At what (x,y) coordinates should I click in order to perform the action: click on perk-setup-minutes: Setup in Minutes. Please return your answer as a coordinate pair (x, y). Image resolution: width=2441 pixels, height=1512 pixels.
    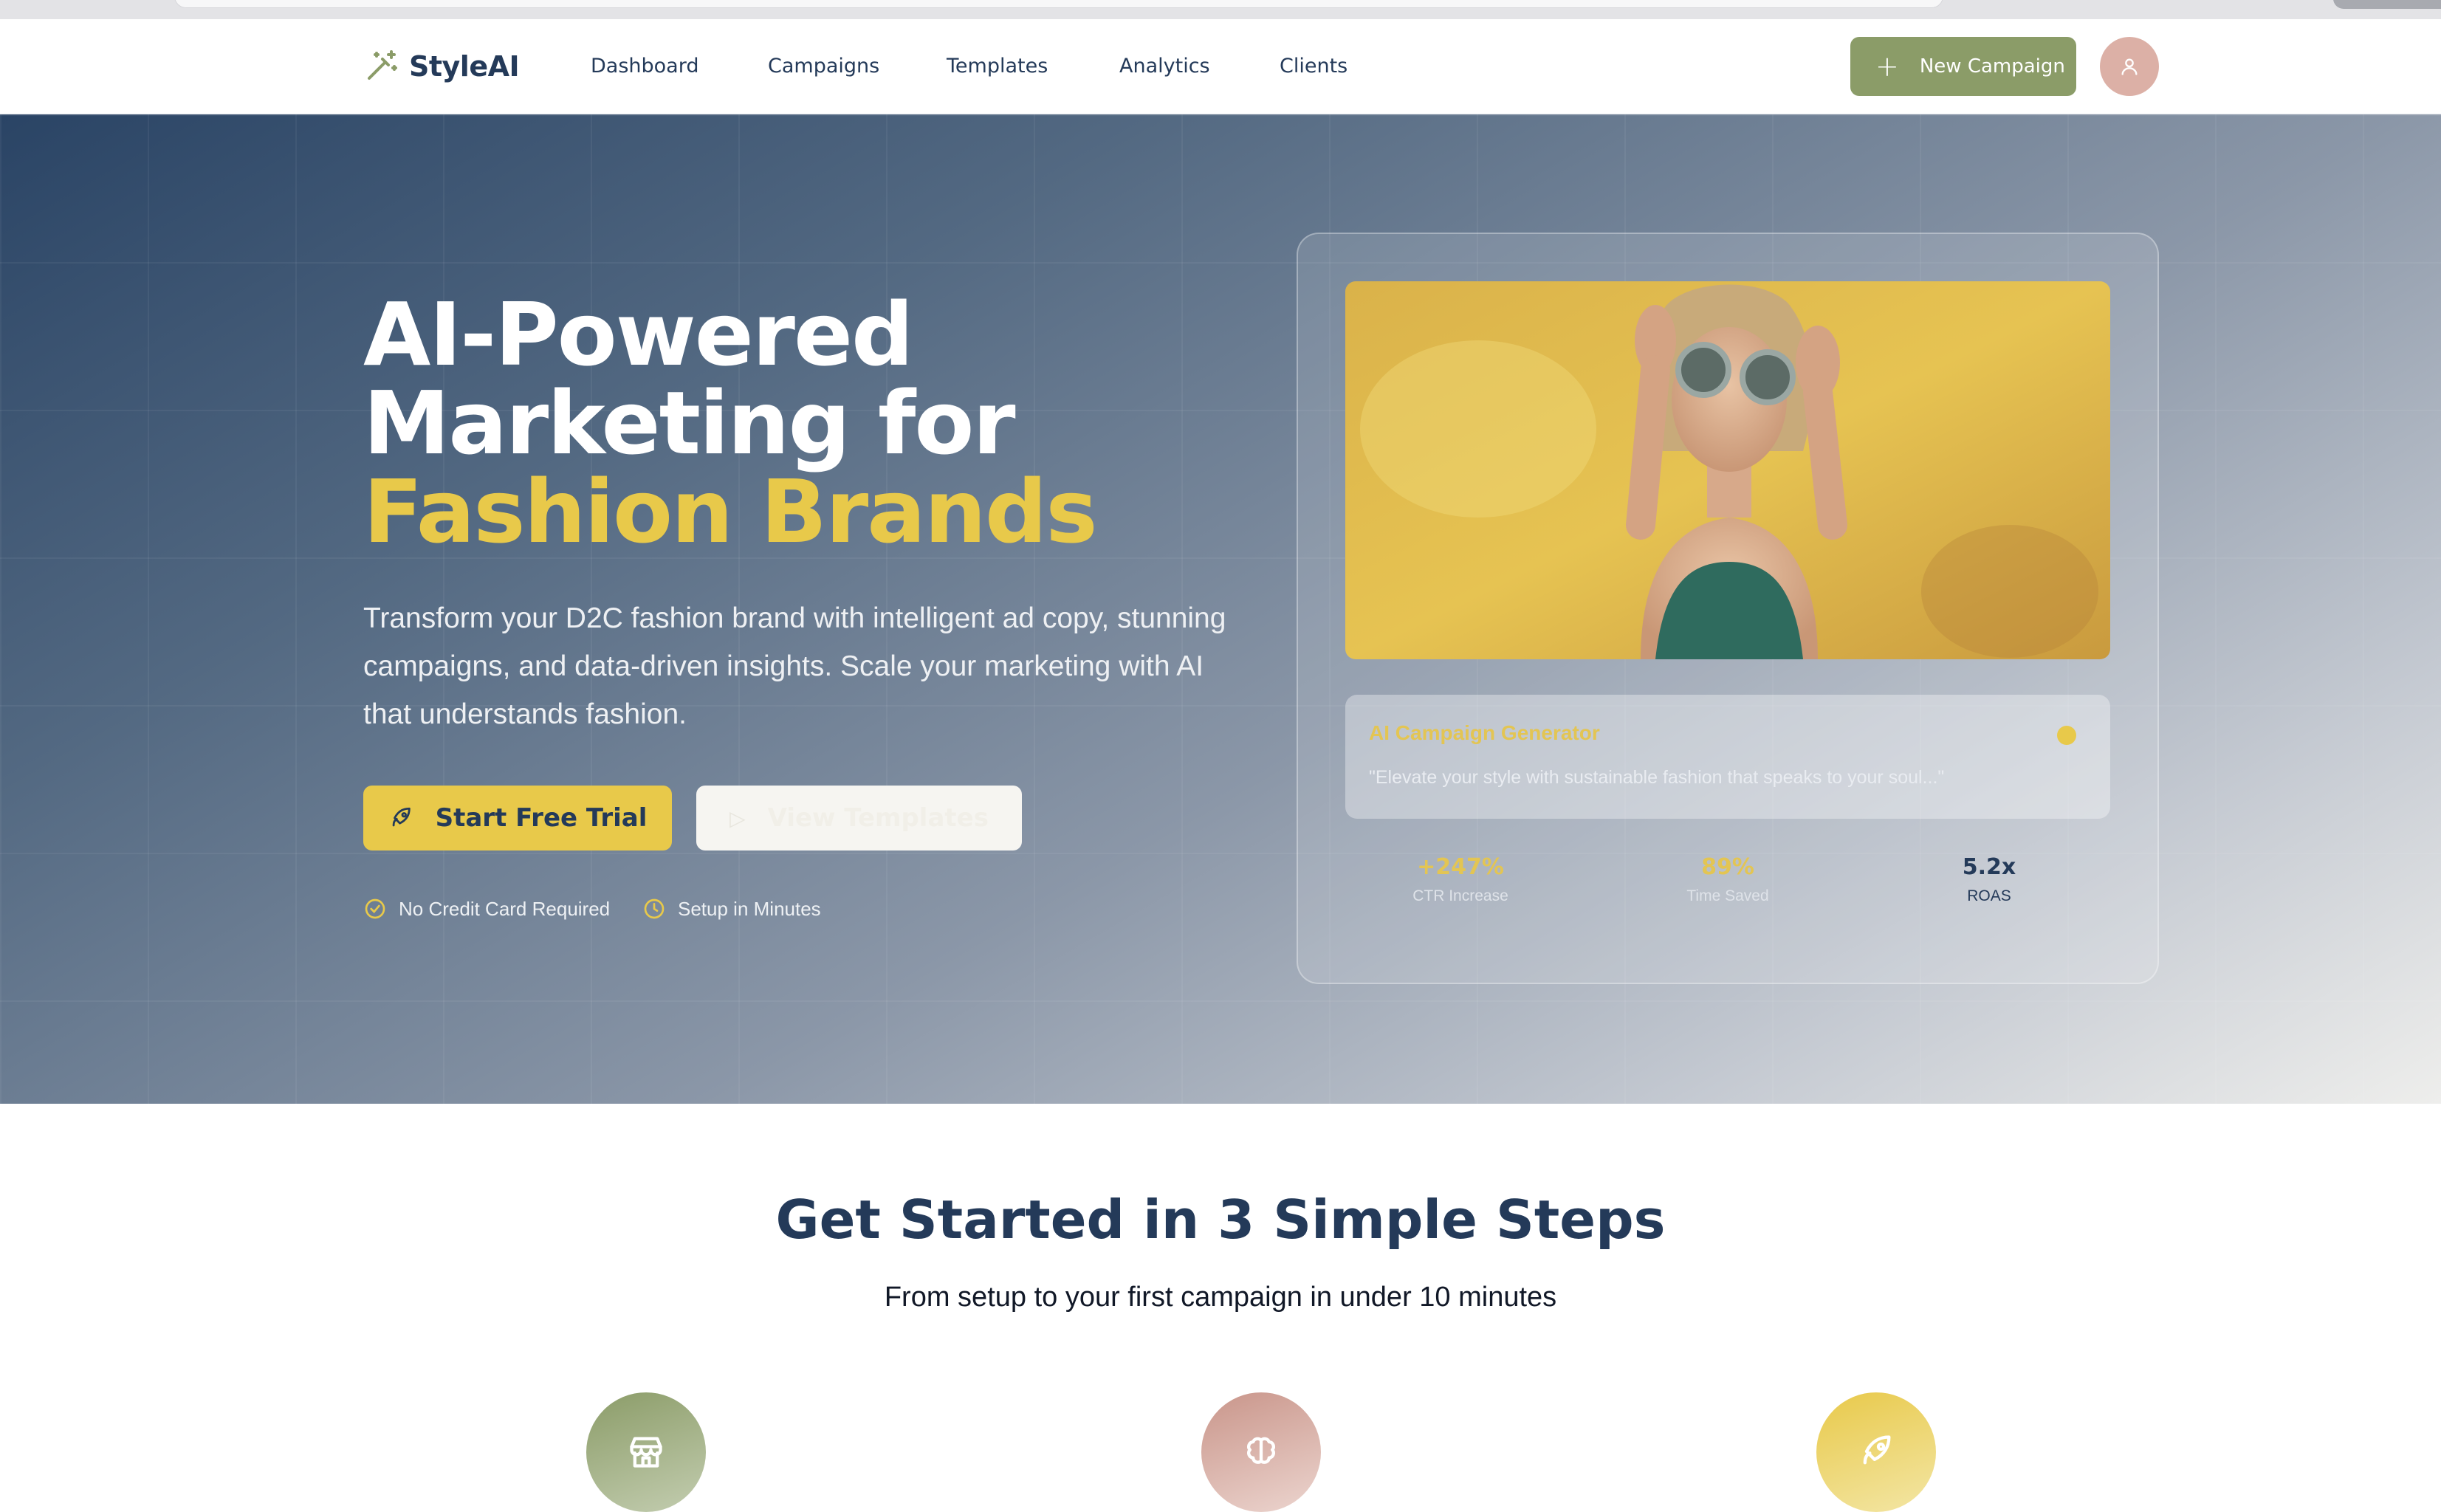
    Looking at the image, I should click on (731, 909).